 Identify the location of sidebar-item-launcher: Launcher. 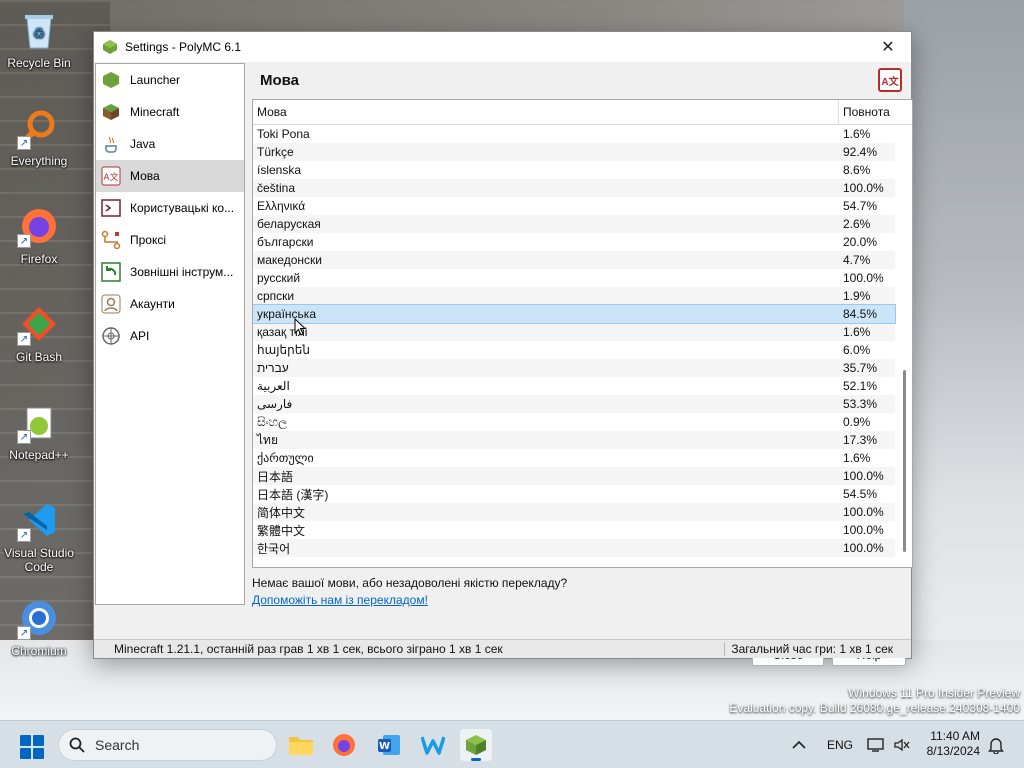
(170, 80).